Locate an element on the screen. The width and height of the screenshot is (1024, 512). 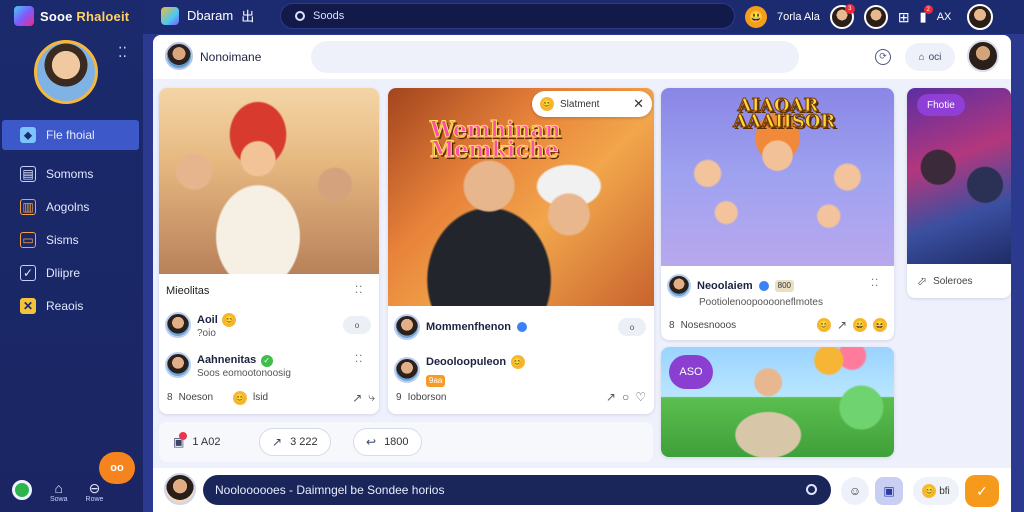
reply-count-button: ↩ 1800 is located at coordinates (387, 442).